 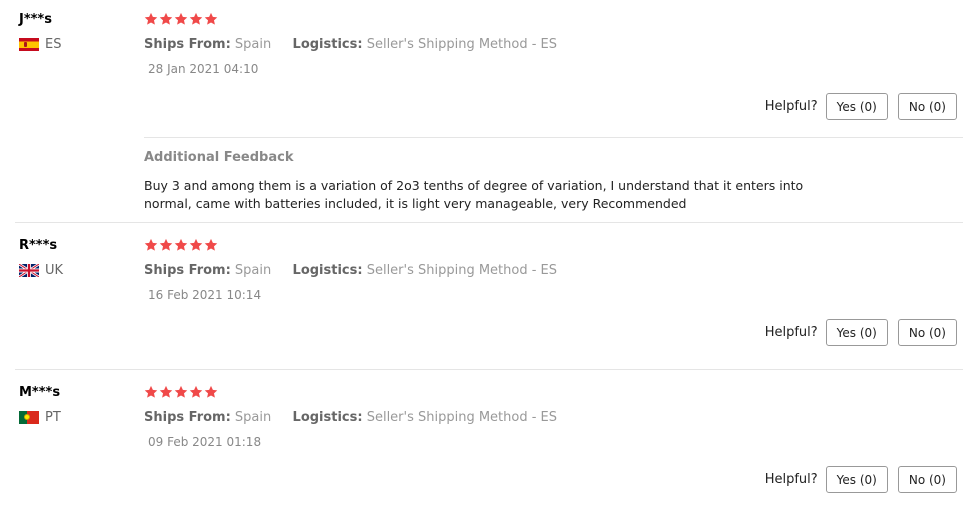 What do you see at coordinates (40, 44) in the screenshot?
I see `reviewer-country: ES` at bounding box center [40, 44].